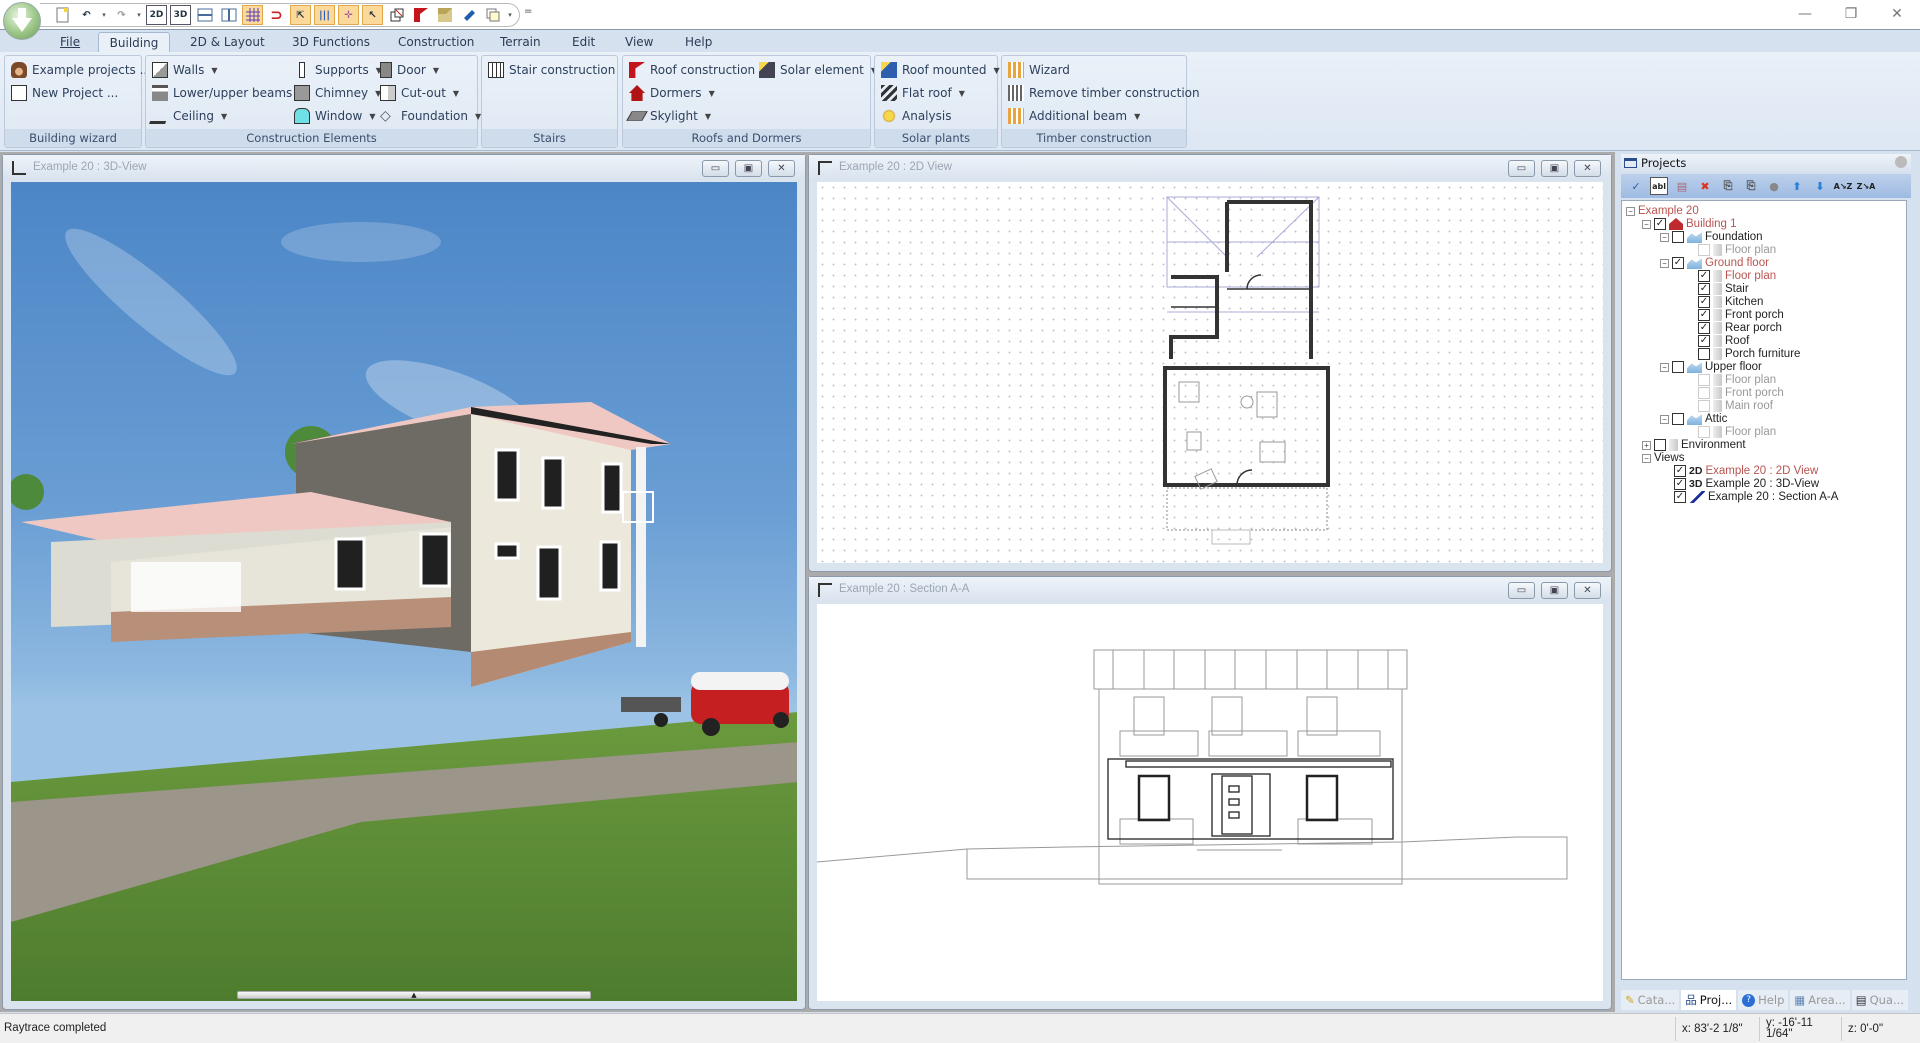 The height and width of the screenshot is (1043, 1920). Describe the element at coordinates (1074, 116) in the screenshot. I see `additional-beam-button: Additional beam ▼` at that location.